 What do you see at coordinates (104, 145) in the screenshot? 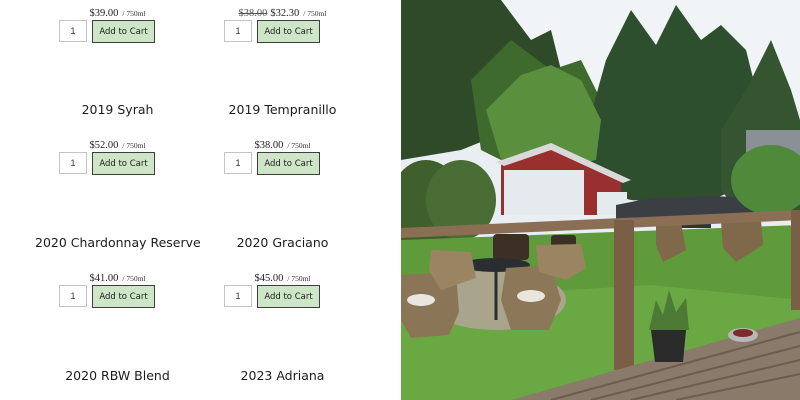
I see `product-price: $52.00` at bounding box center [104, 145].